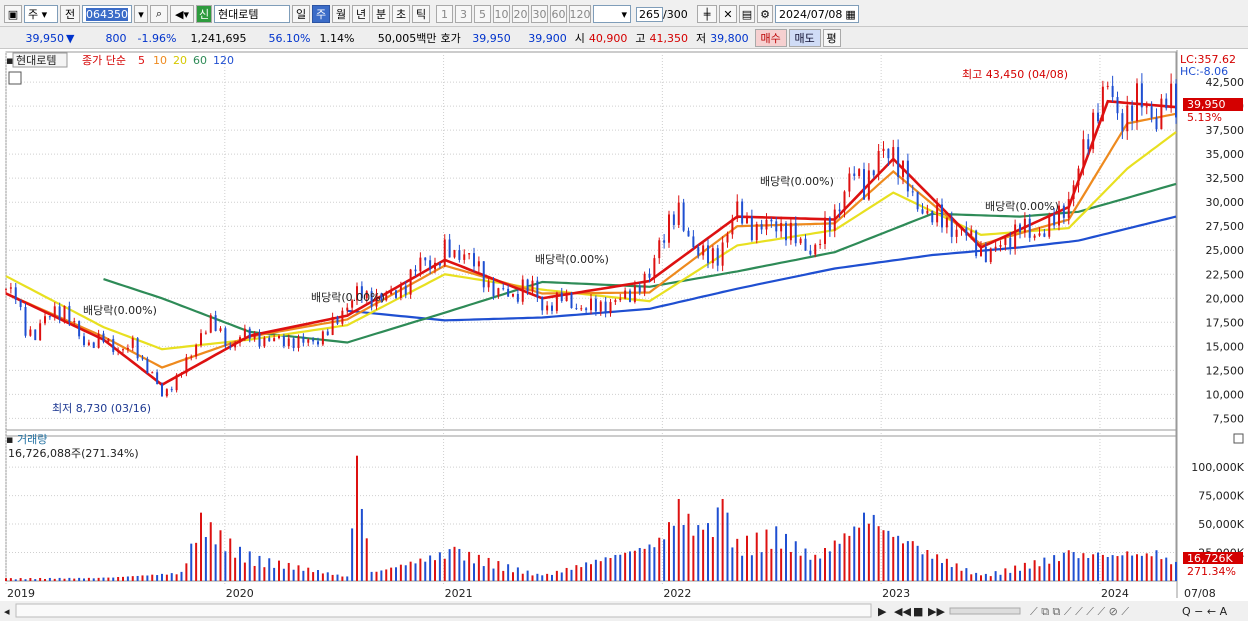  What do you see at coordinates (918, 611) in the screenshot?
I see `nav-stop-icon: ■` at bounding box center [918, 611].